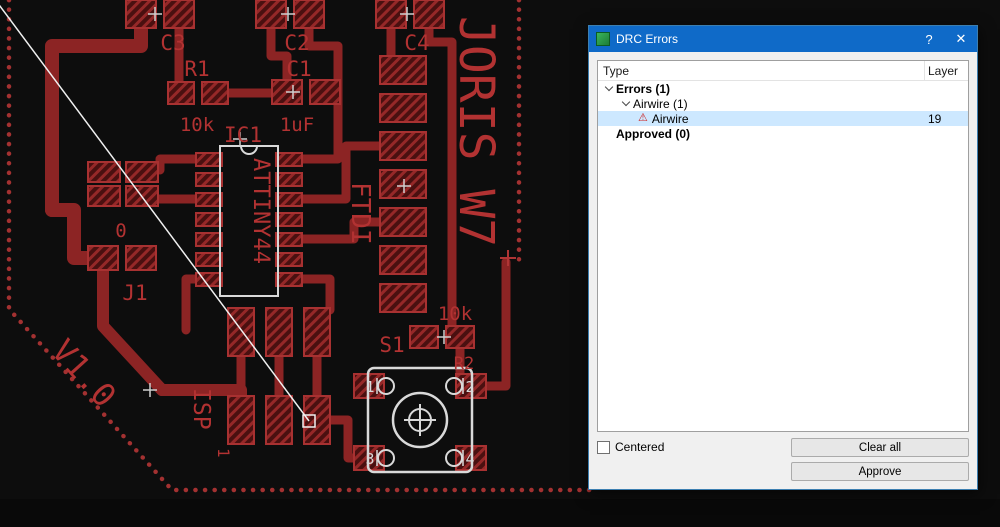 Image resolution: width=1000 pixels, height=527 pixels. Describe the element at coordinates (603, 39) in the screenshot. I see `drc-dialog-icon` at that location.